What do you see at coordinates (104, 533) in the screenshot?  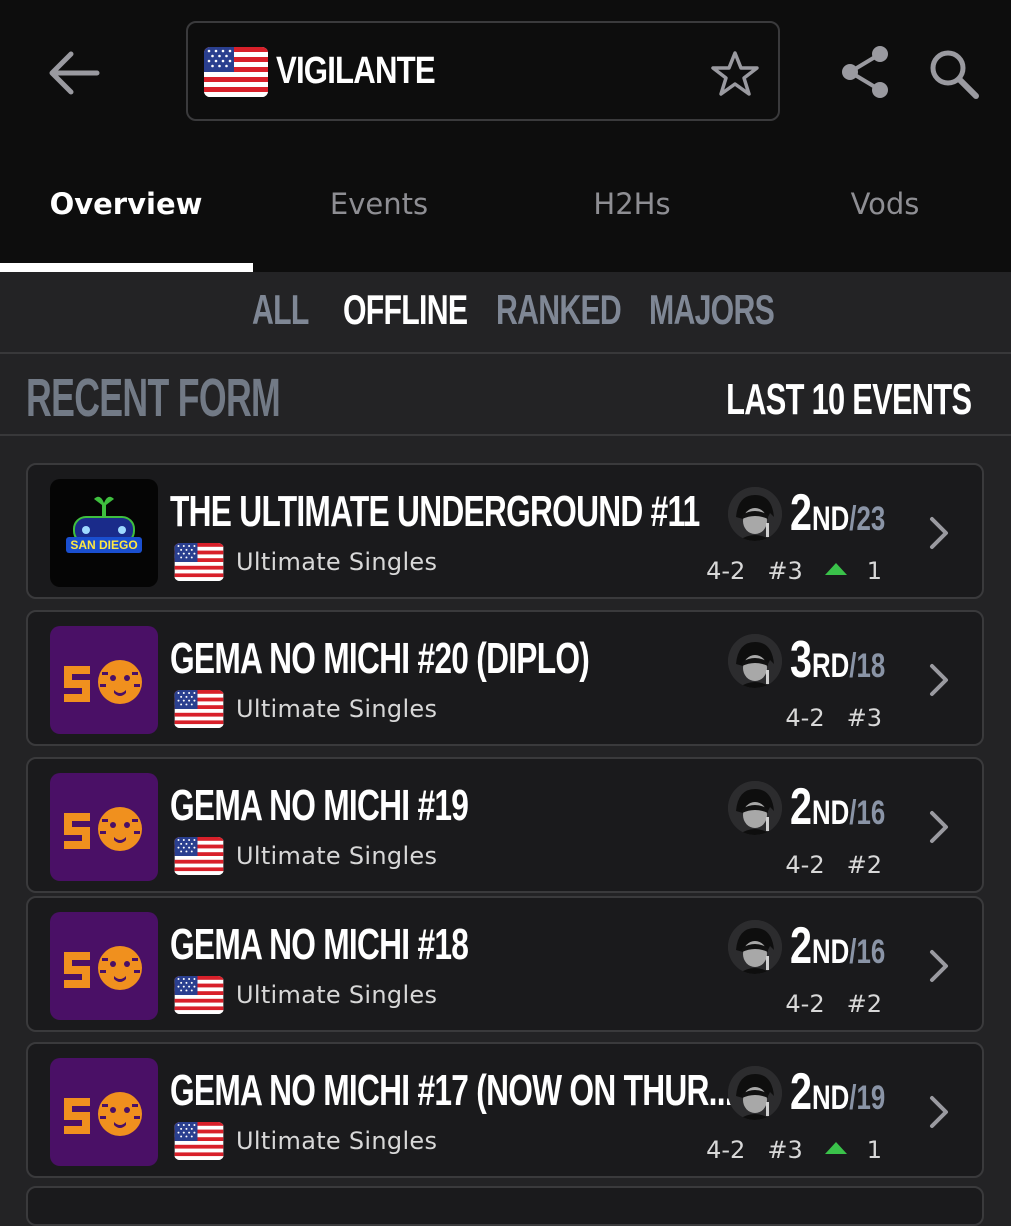 I see `san-diego-logo: SAN DIEGO` at bounding box center [104, 533].